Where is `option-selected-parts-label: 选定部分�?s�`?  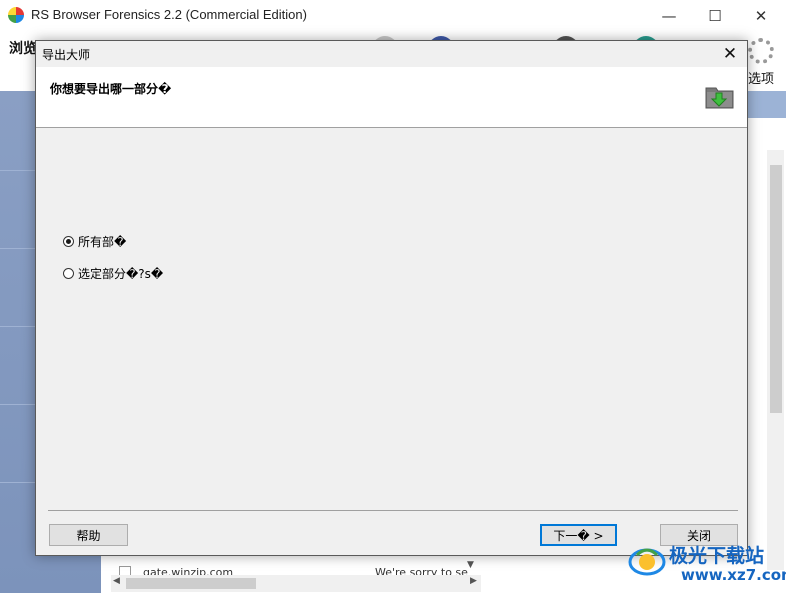 option-selected-parts-label: 选定部分�?s� is located at coordinates (120, 273).